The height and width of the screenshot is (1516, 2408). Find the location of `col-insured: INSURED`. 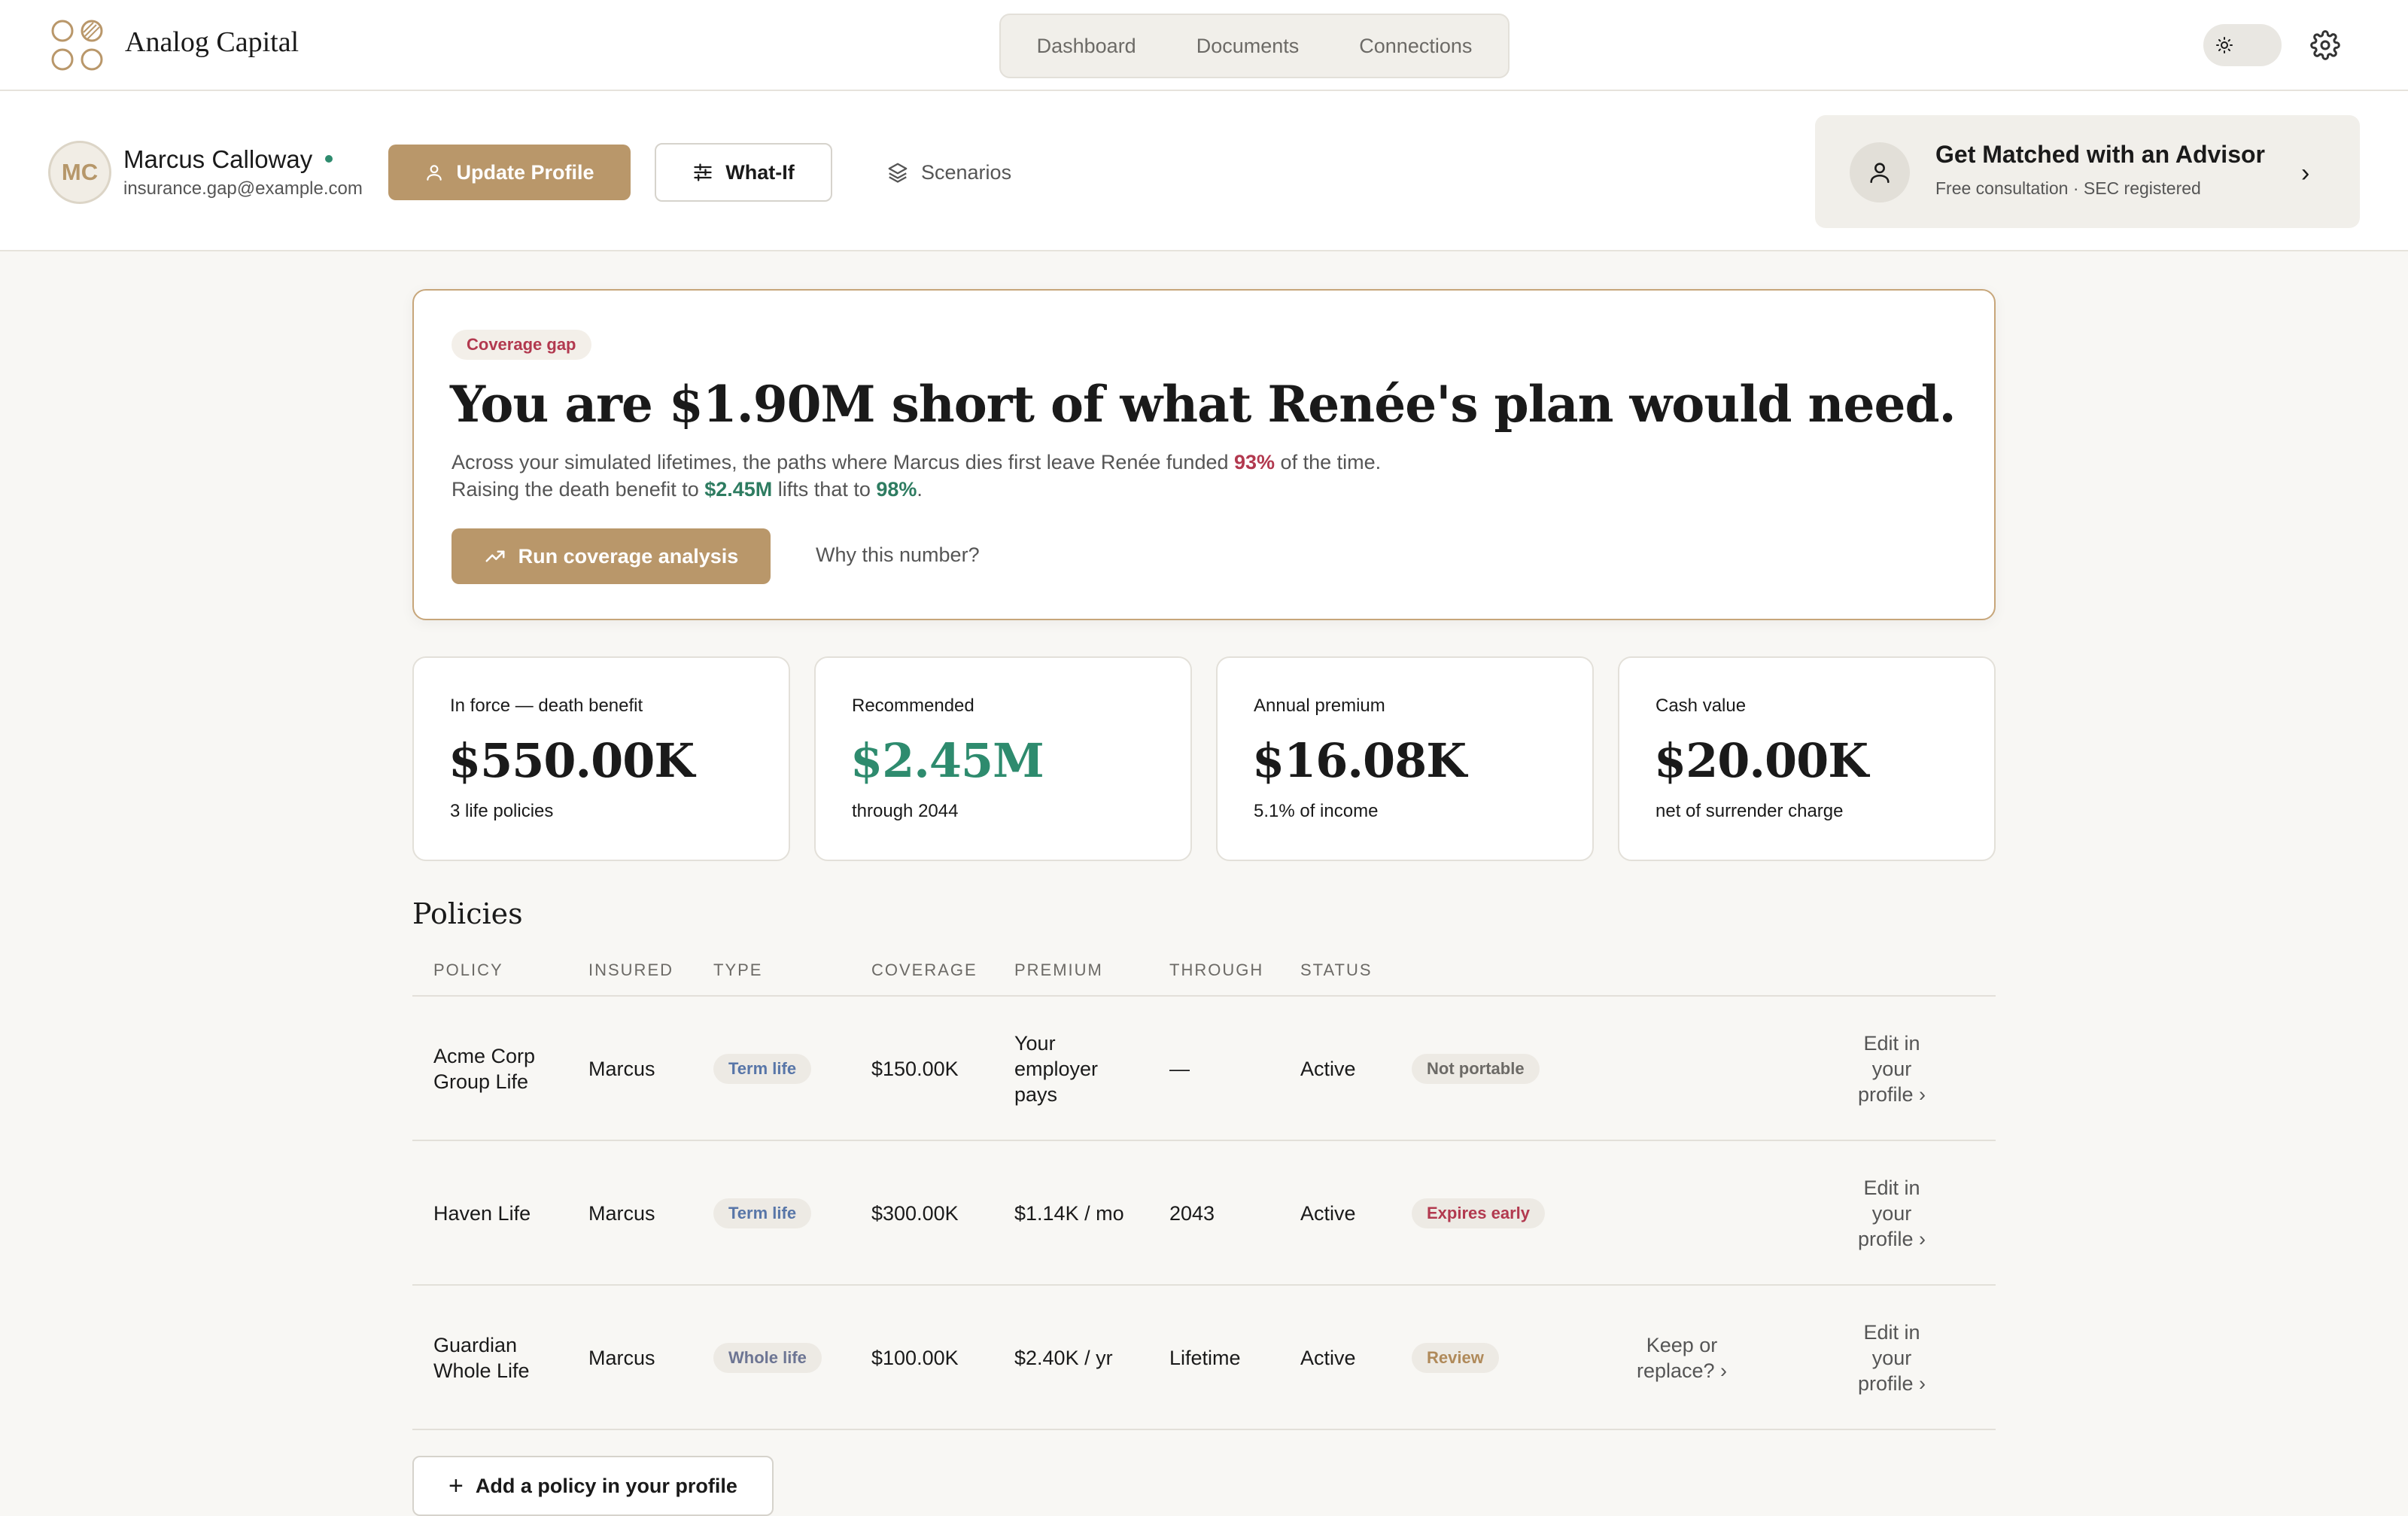

col-insured: INSURED is located at coordinates (631, 969).